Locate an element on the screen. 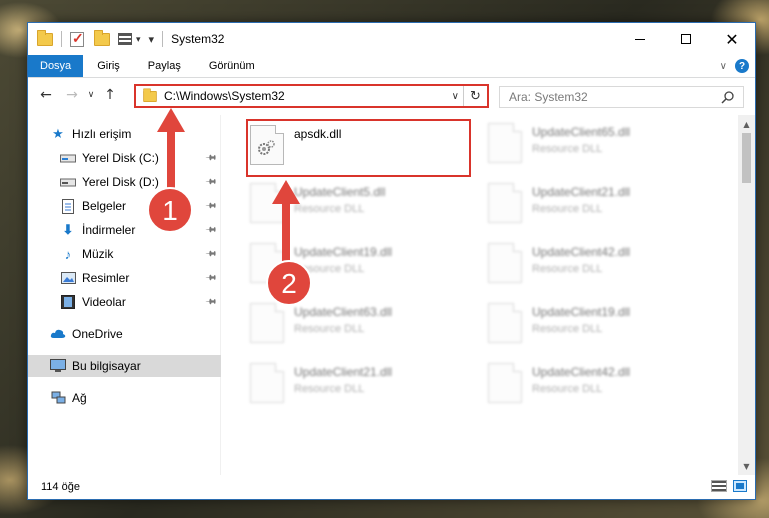  vertical-scrollbar: ▲ ▼ is located at coordinates (746, 295).